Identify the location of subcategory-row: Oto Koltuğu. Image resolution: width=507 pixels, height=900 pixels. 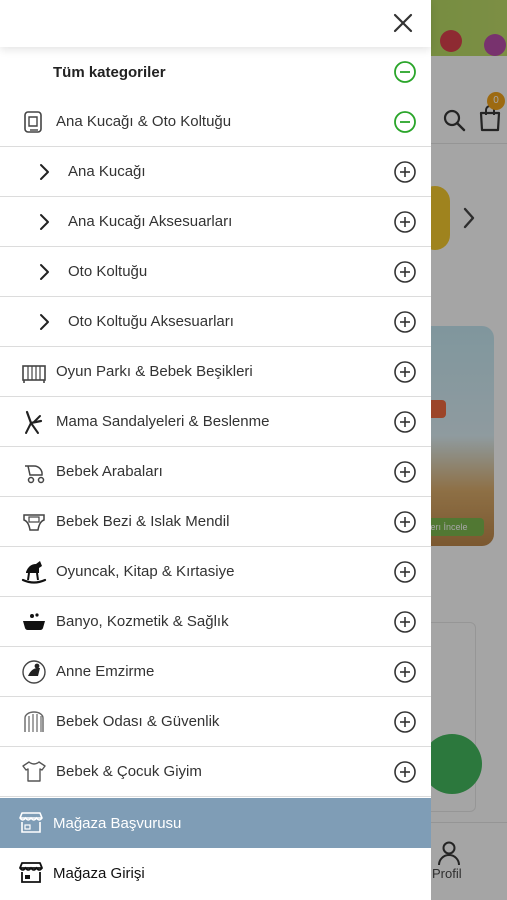
(215, 272).